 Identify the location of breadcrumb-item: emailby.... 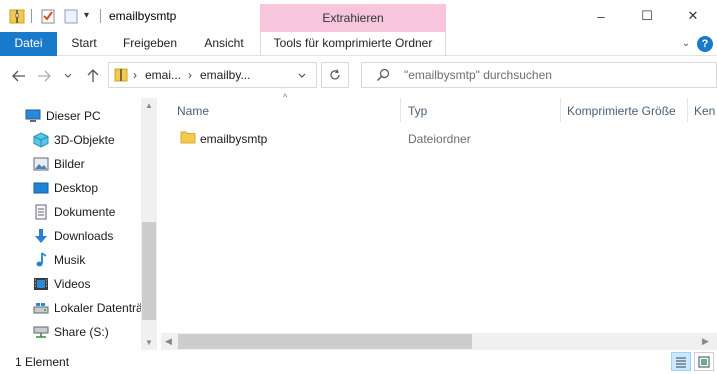
(225, 75).